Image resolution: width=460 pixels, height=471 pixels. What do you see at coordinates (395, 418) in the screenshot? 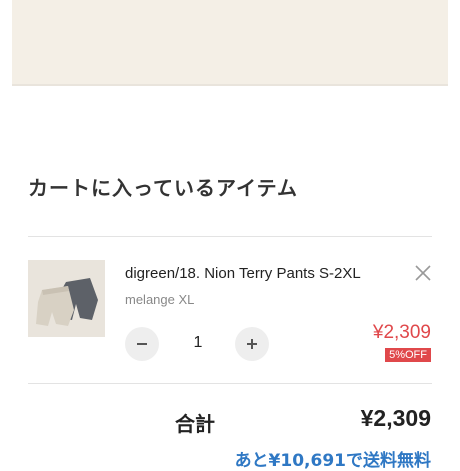
I see `total-amount: ¥2,309` at bounding box center [395, 418].